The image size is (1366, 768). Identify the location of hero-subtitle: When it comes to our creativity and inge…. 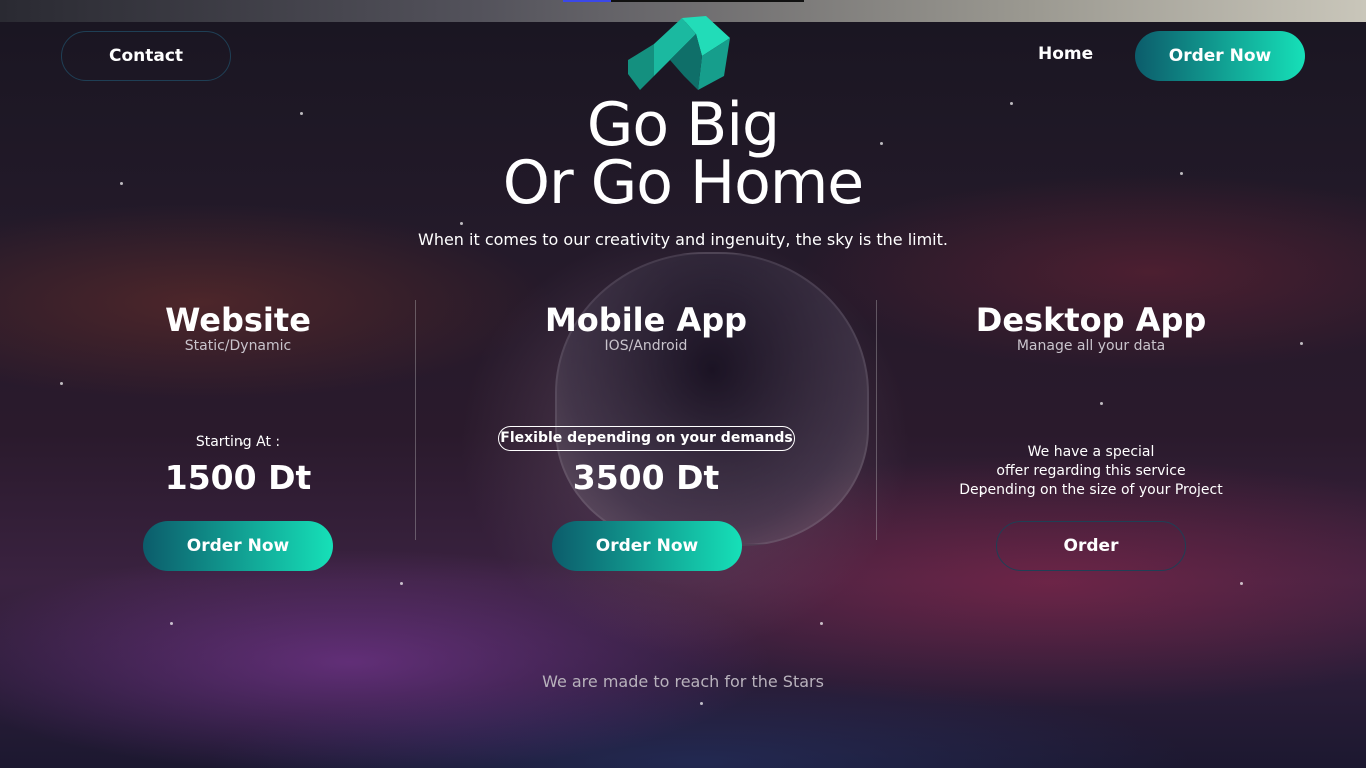
(683, 239).